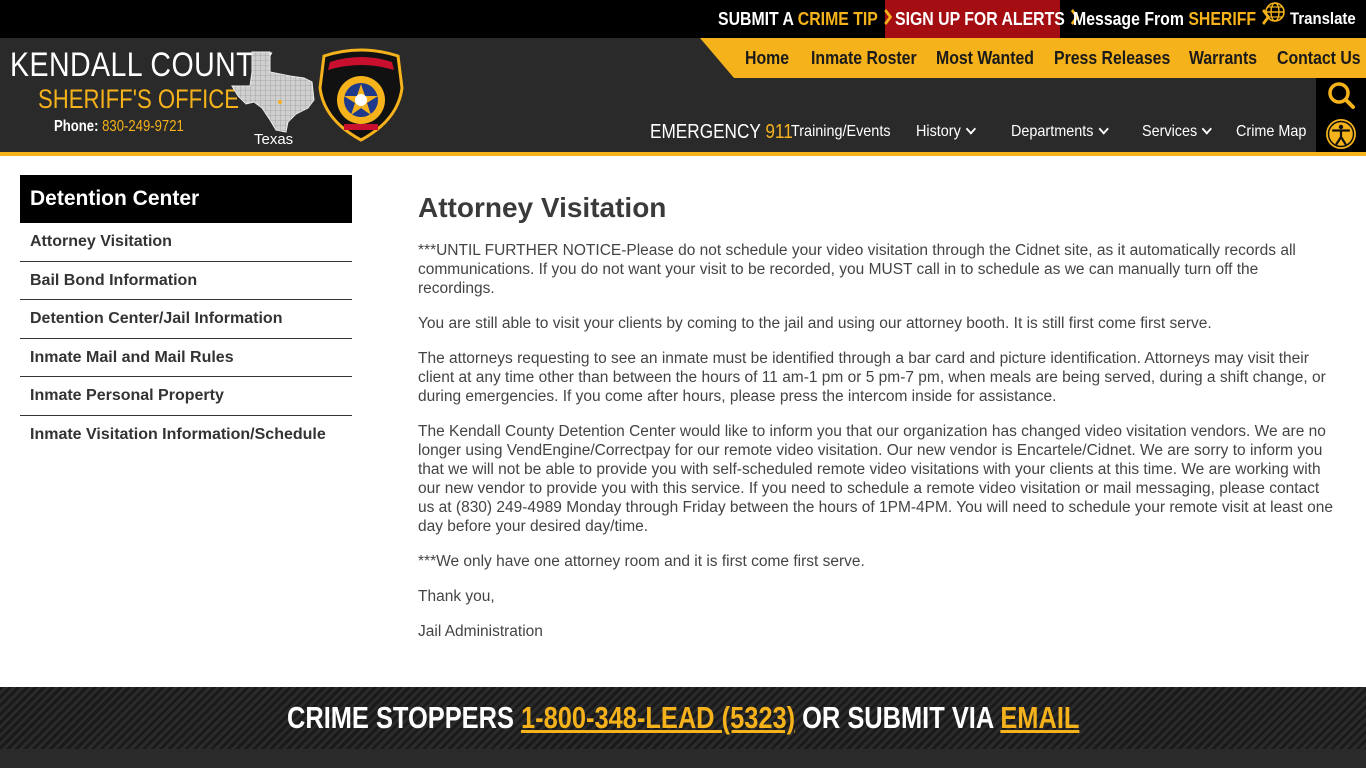 The height and width of the screenshot is (768, 1366). Describe the element at coordinates (143, 126) in the screenshot. I see `phone-number: 830-249-9721` at that location.